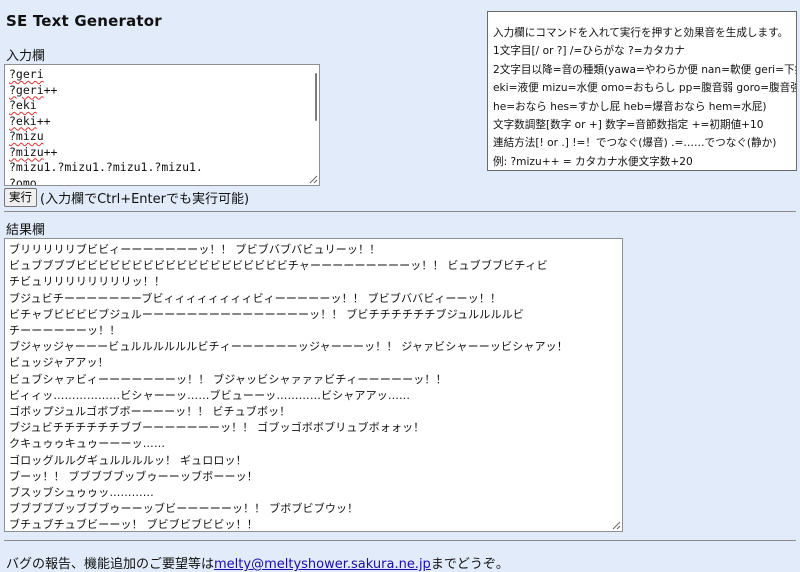 The height and width of the screenshot is (572, 800). What do you see at coordinates (635, 143) in the screenshot?
I see `help-line: 連結方法[! or .] !=！でつなぐ(爆音) .=……でつなぐ(静か)` at bounding box center [635, 143].